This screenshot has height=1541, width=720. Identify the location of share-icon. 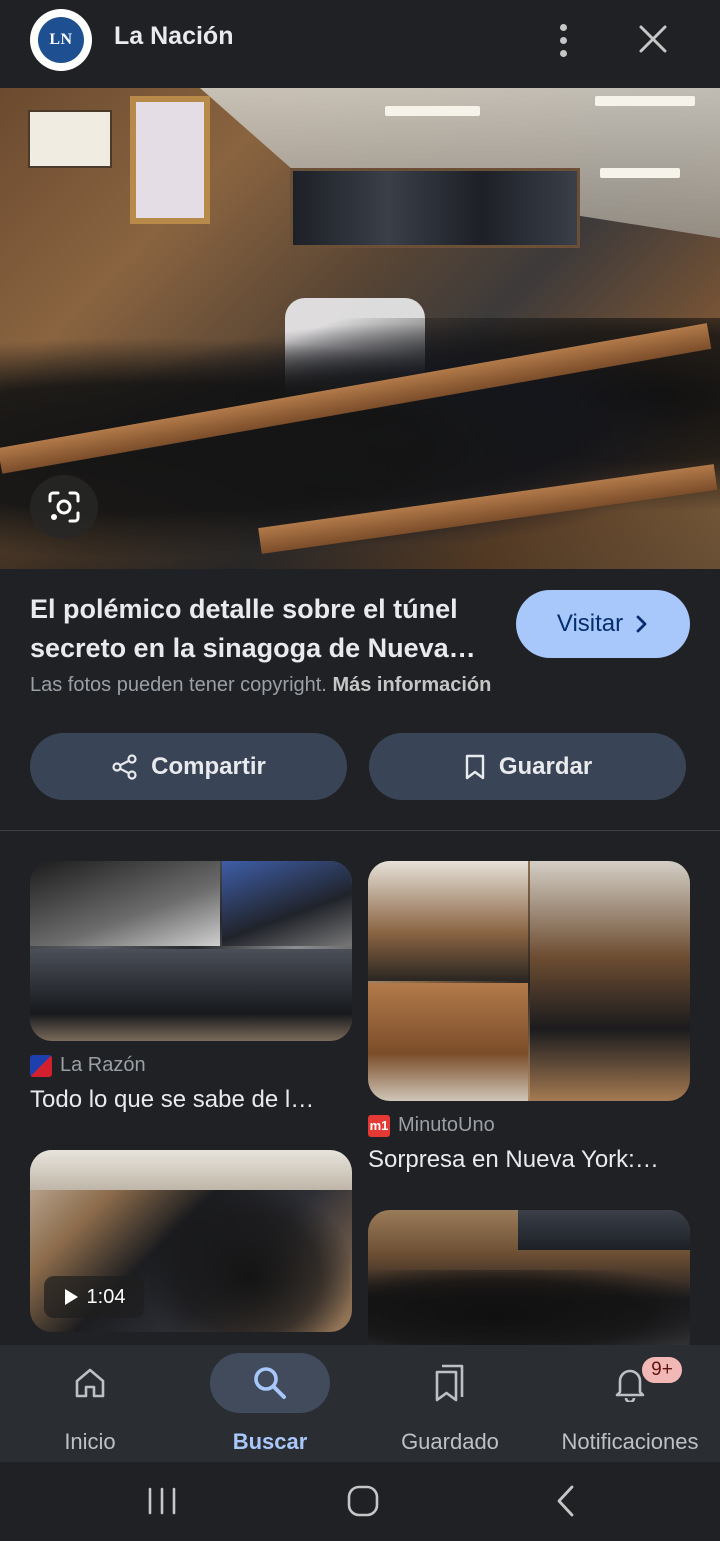
(124, 766).